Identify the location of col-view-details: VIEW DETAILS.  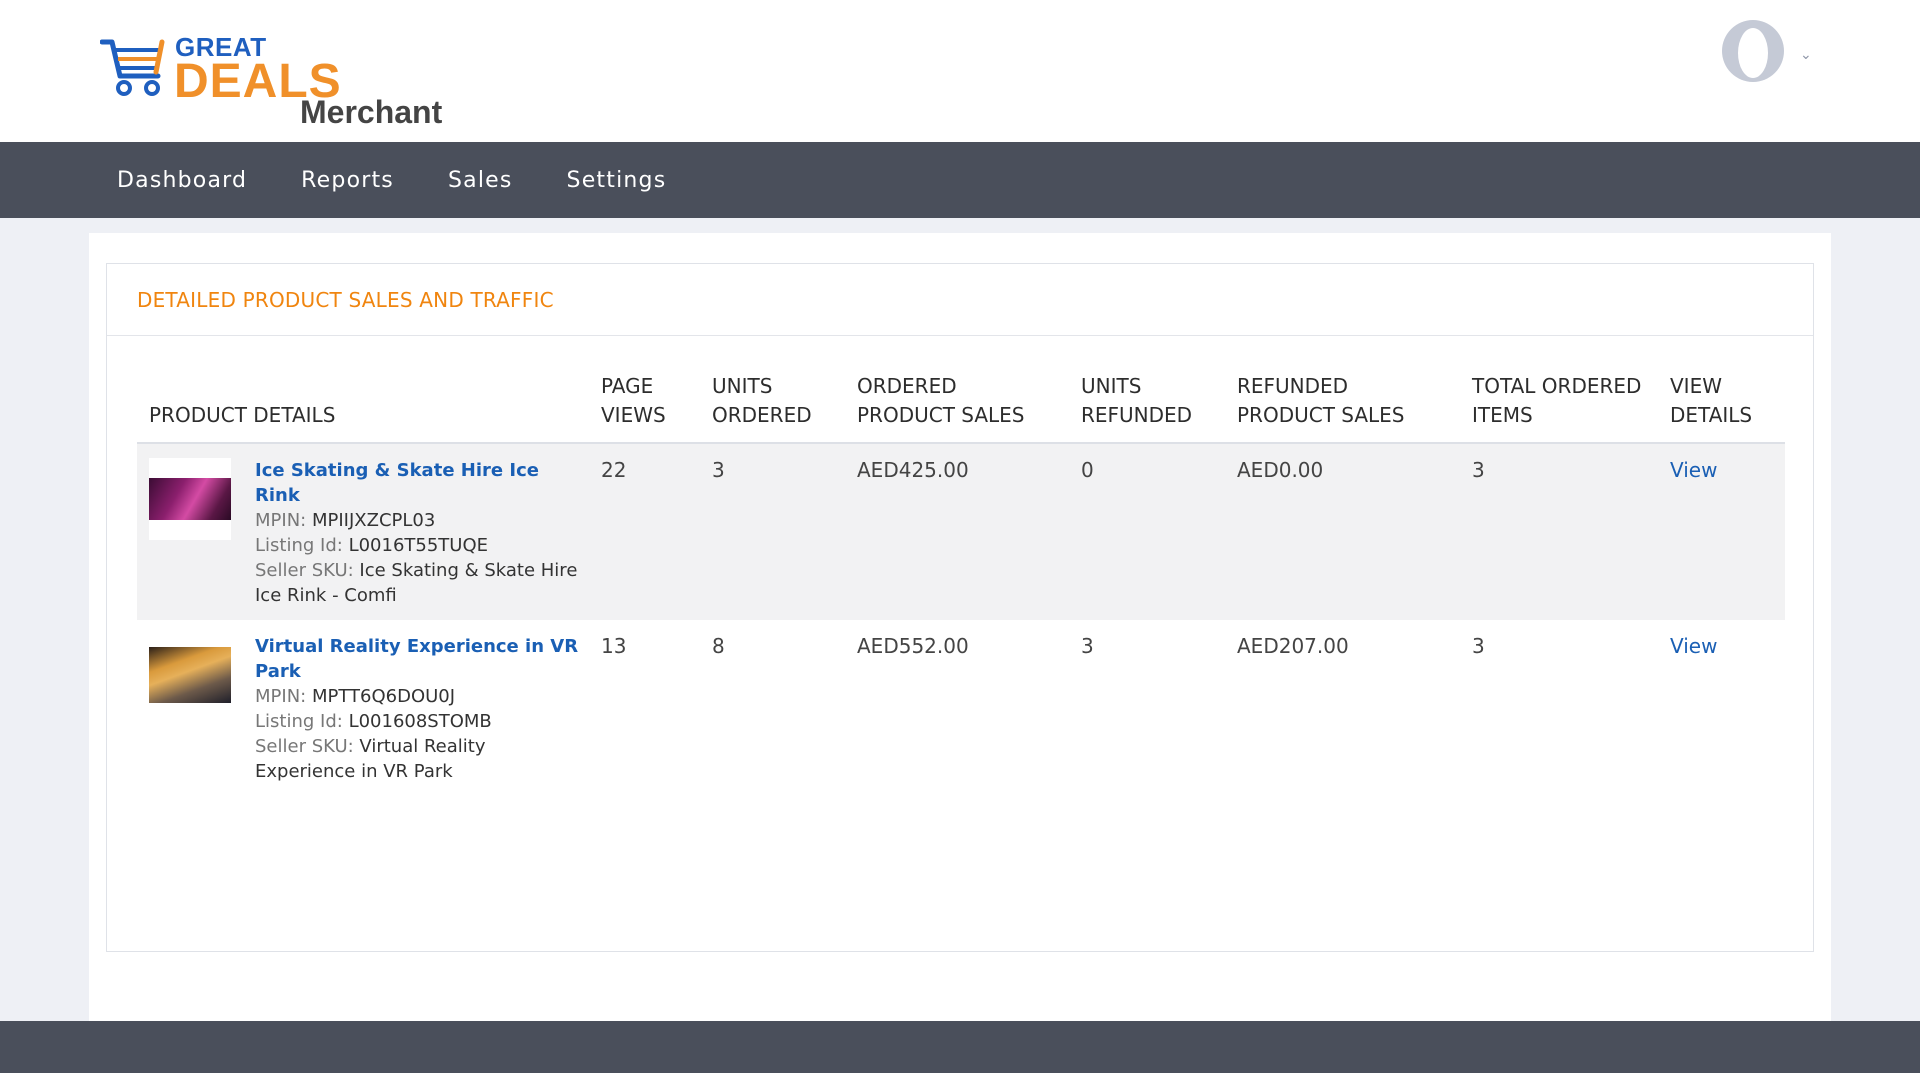
(1721, 408).